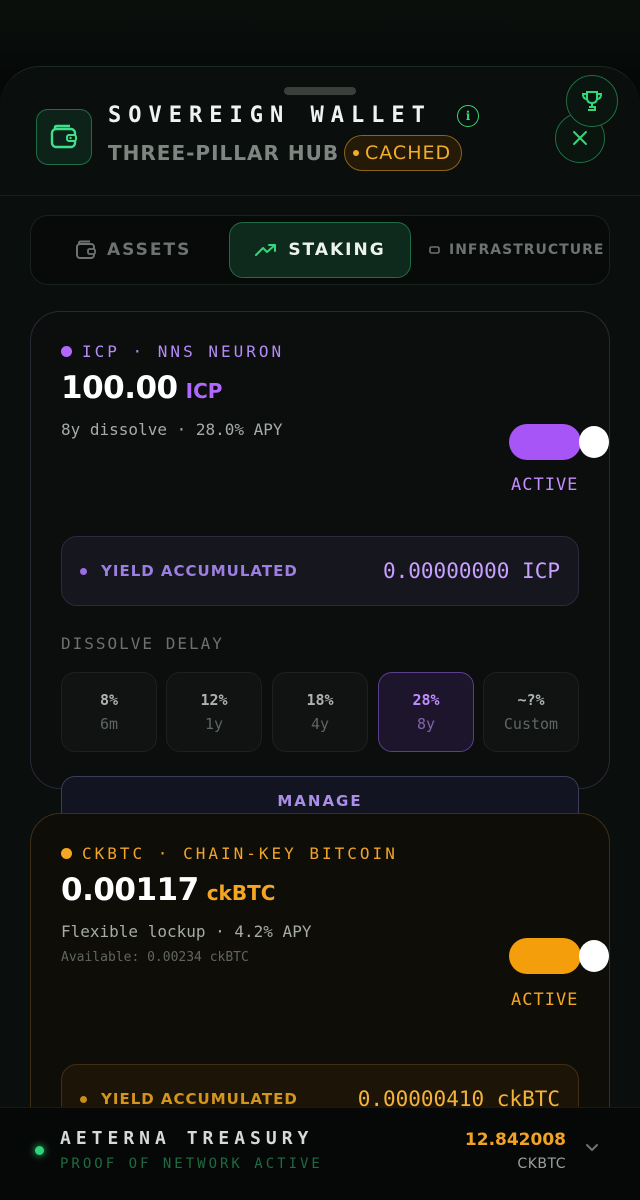 Image resolution: width=640 pixels, height=1200 pixels. What do you see at coordinates (191, 1164) in the screenshot?
I see `treasury-subtitle: PROOF OF NETWORK ACTIVE` at bounding box center [191, 1164].